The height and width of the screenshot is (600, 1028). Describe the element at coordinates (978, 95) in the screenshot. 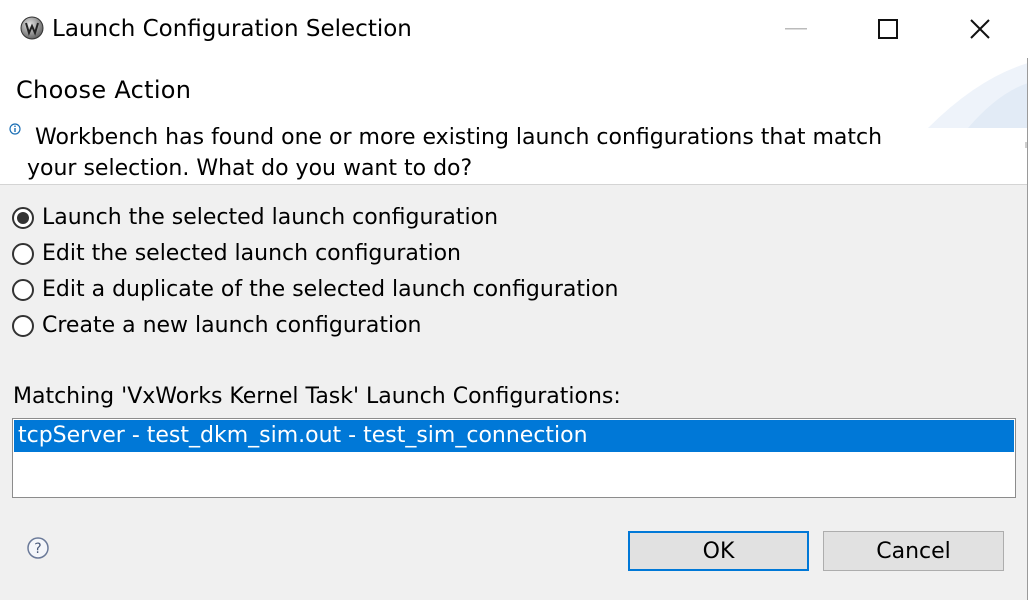

I see `banner-decoration` at that location.